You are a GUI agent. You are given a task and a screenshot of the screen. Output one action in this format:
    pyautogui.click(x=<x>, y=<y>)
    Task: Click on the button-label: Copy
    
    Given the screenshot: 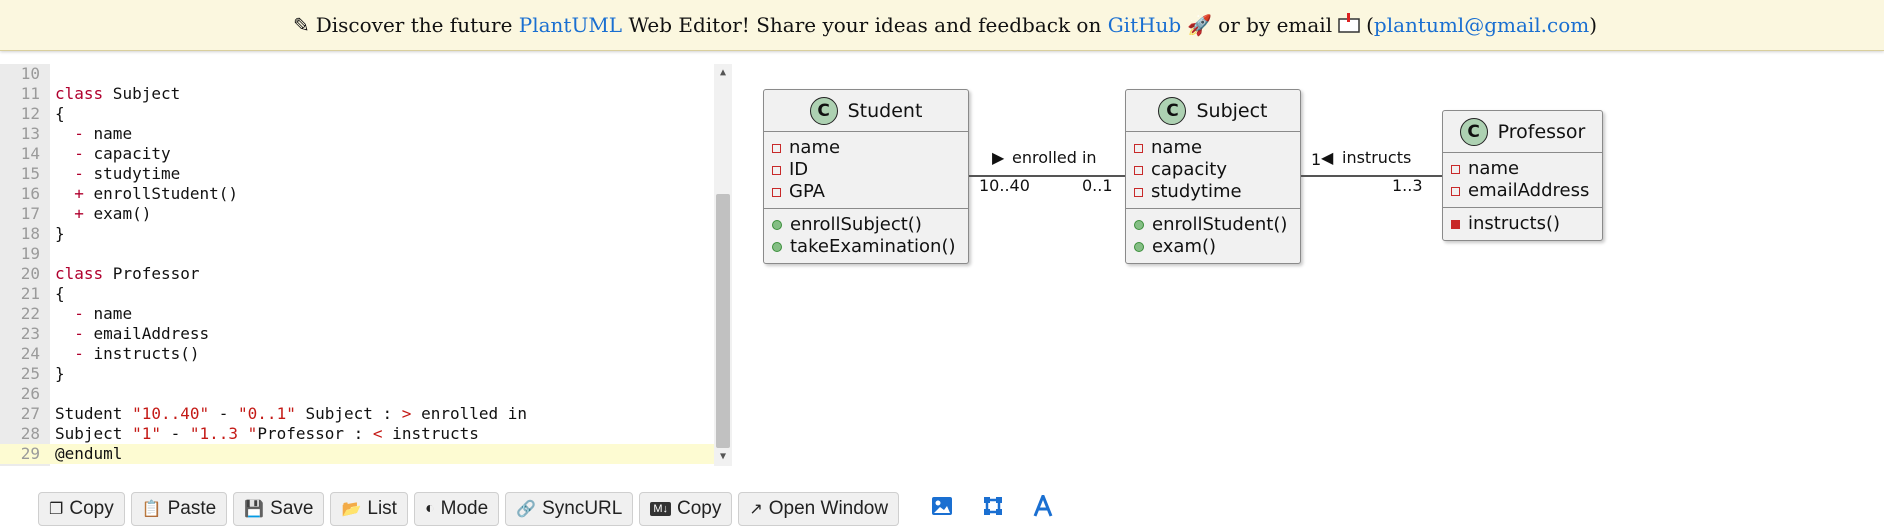 What is the action you would take?
    pyautogui.click(x=699, y=508)
    